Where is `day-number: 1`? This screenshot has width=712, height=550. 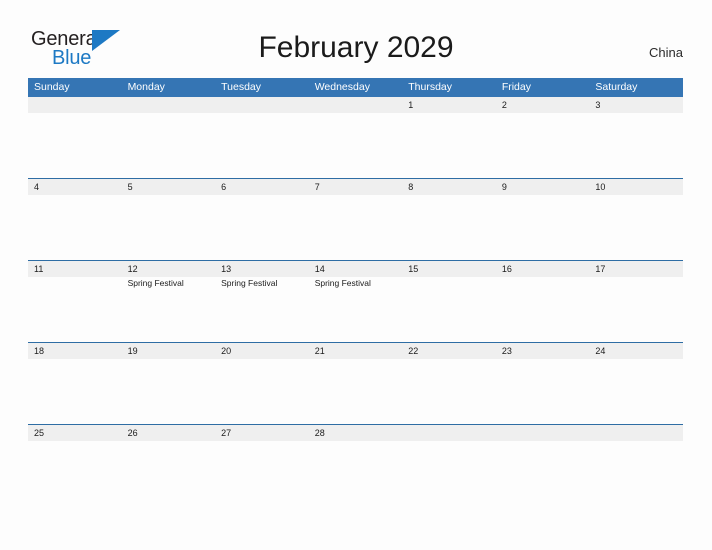
day-number: 1 is located at coordinates (411, 105).